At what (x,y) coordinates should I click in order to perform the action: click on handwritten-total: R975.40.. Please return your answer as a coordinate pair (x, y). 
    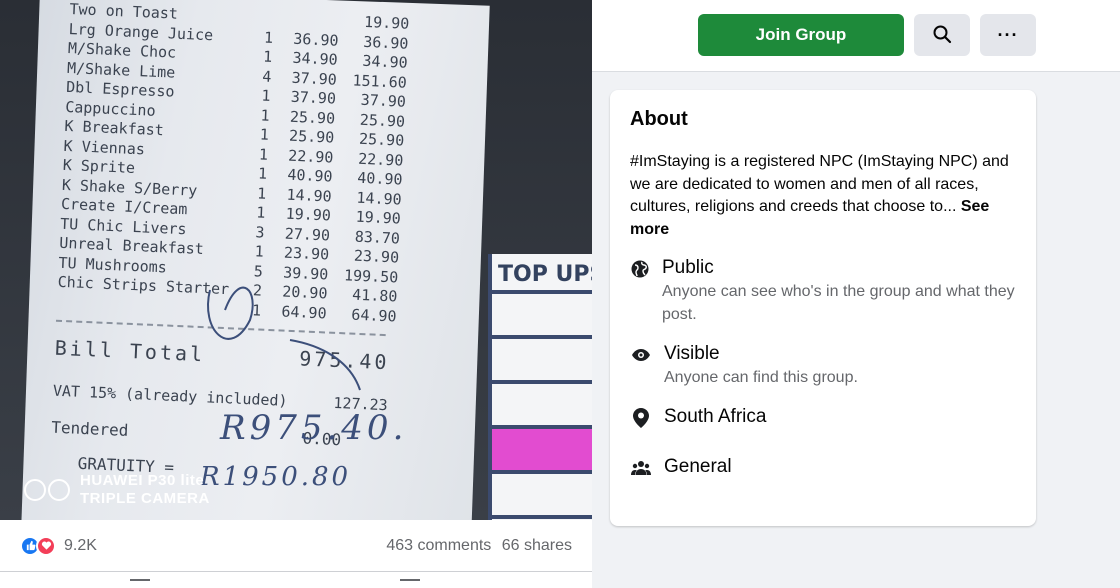
    Looking at the image, I should click on (314, 428).